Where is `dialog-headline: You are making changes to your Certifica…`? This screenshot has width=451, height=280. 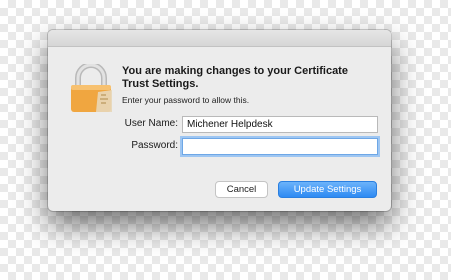
dialog-headline: You are making changes to your Certifica… is located at coordinates (235, 77).